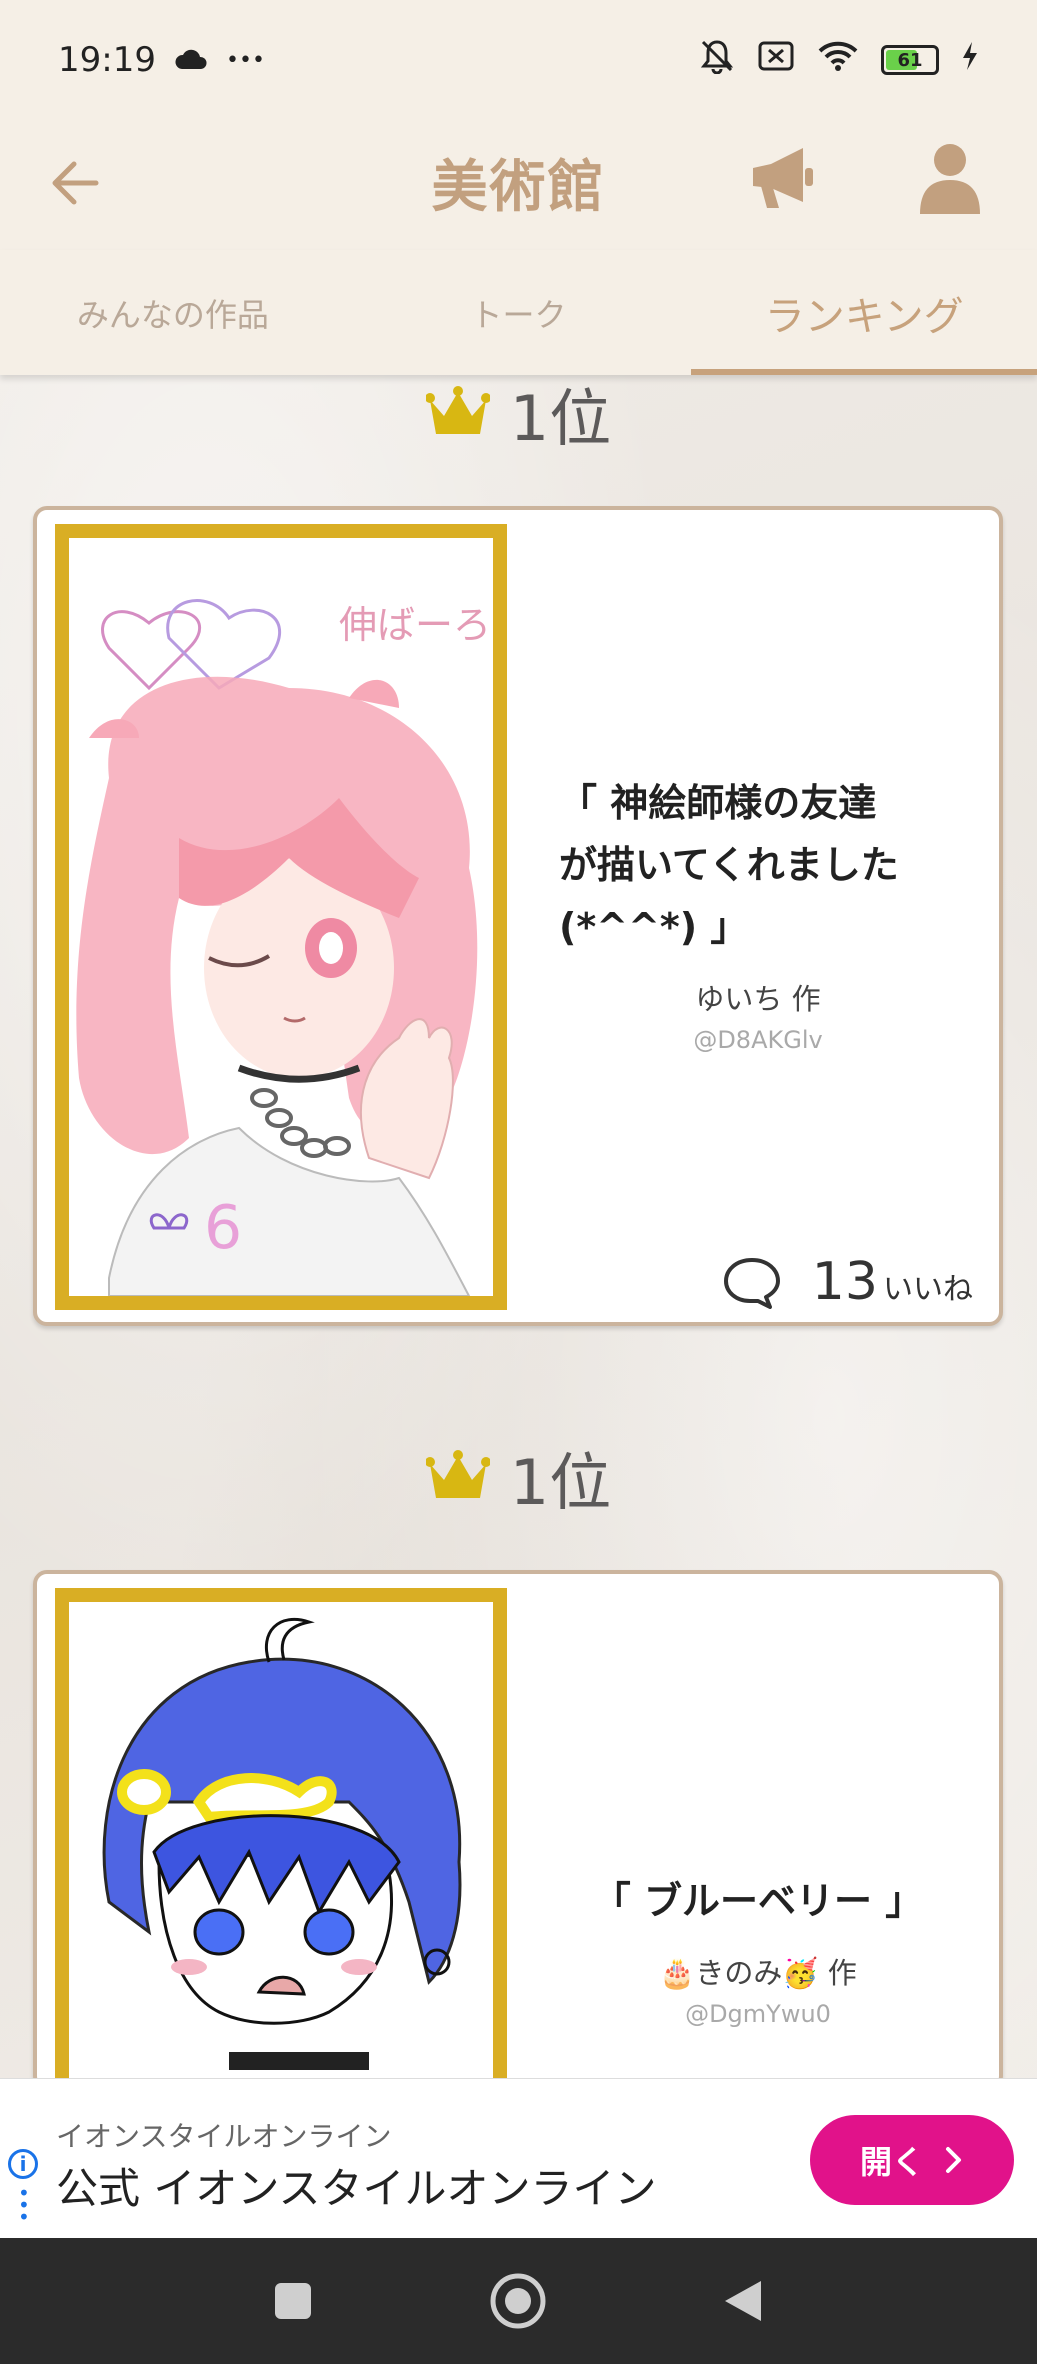 The height and width of the screenshot is (2364, 1037). I want to click on tab-ranking: ランキング, so click(864, 312).